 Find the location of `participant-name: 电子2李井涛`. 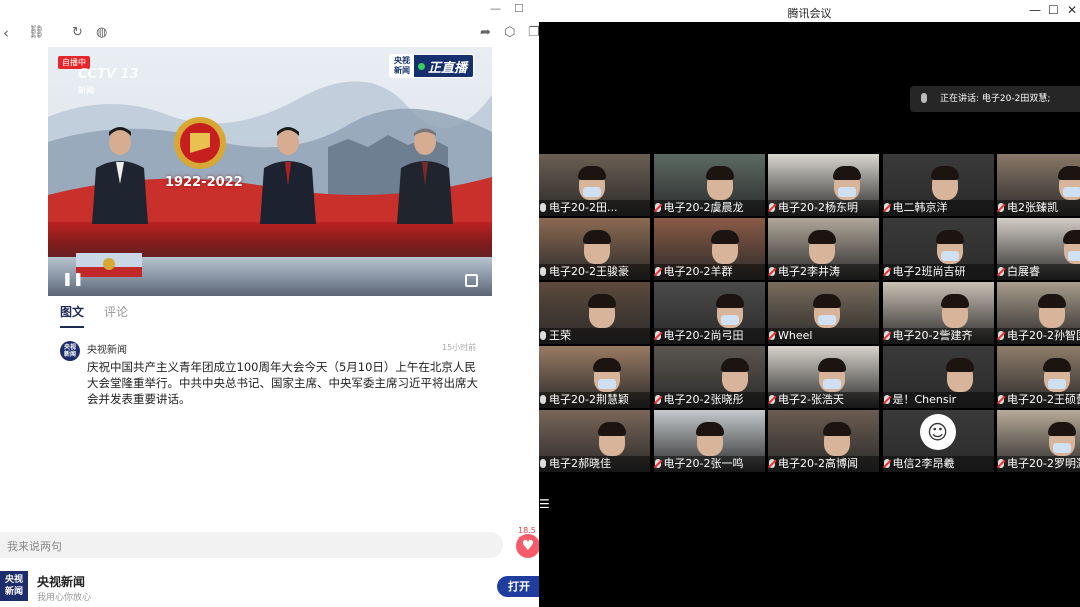

participant-name: 电子2李井涛 is located at coordinates (809, 271).